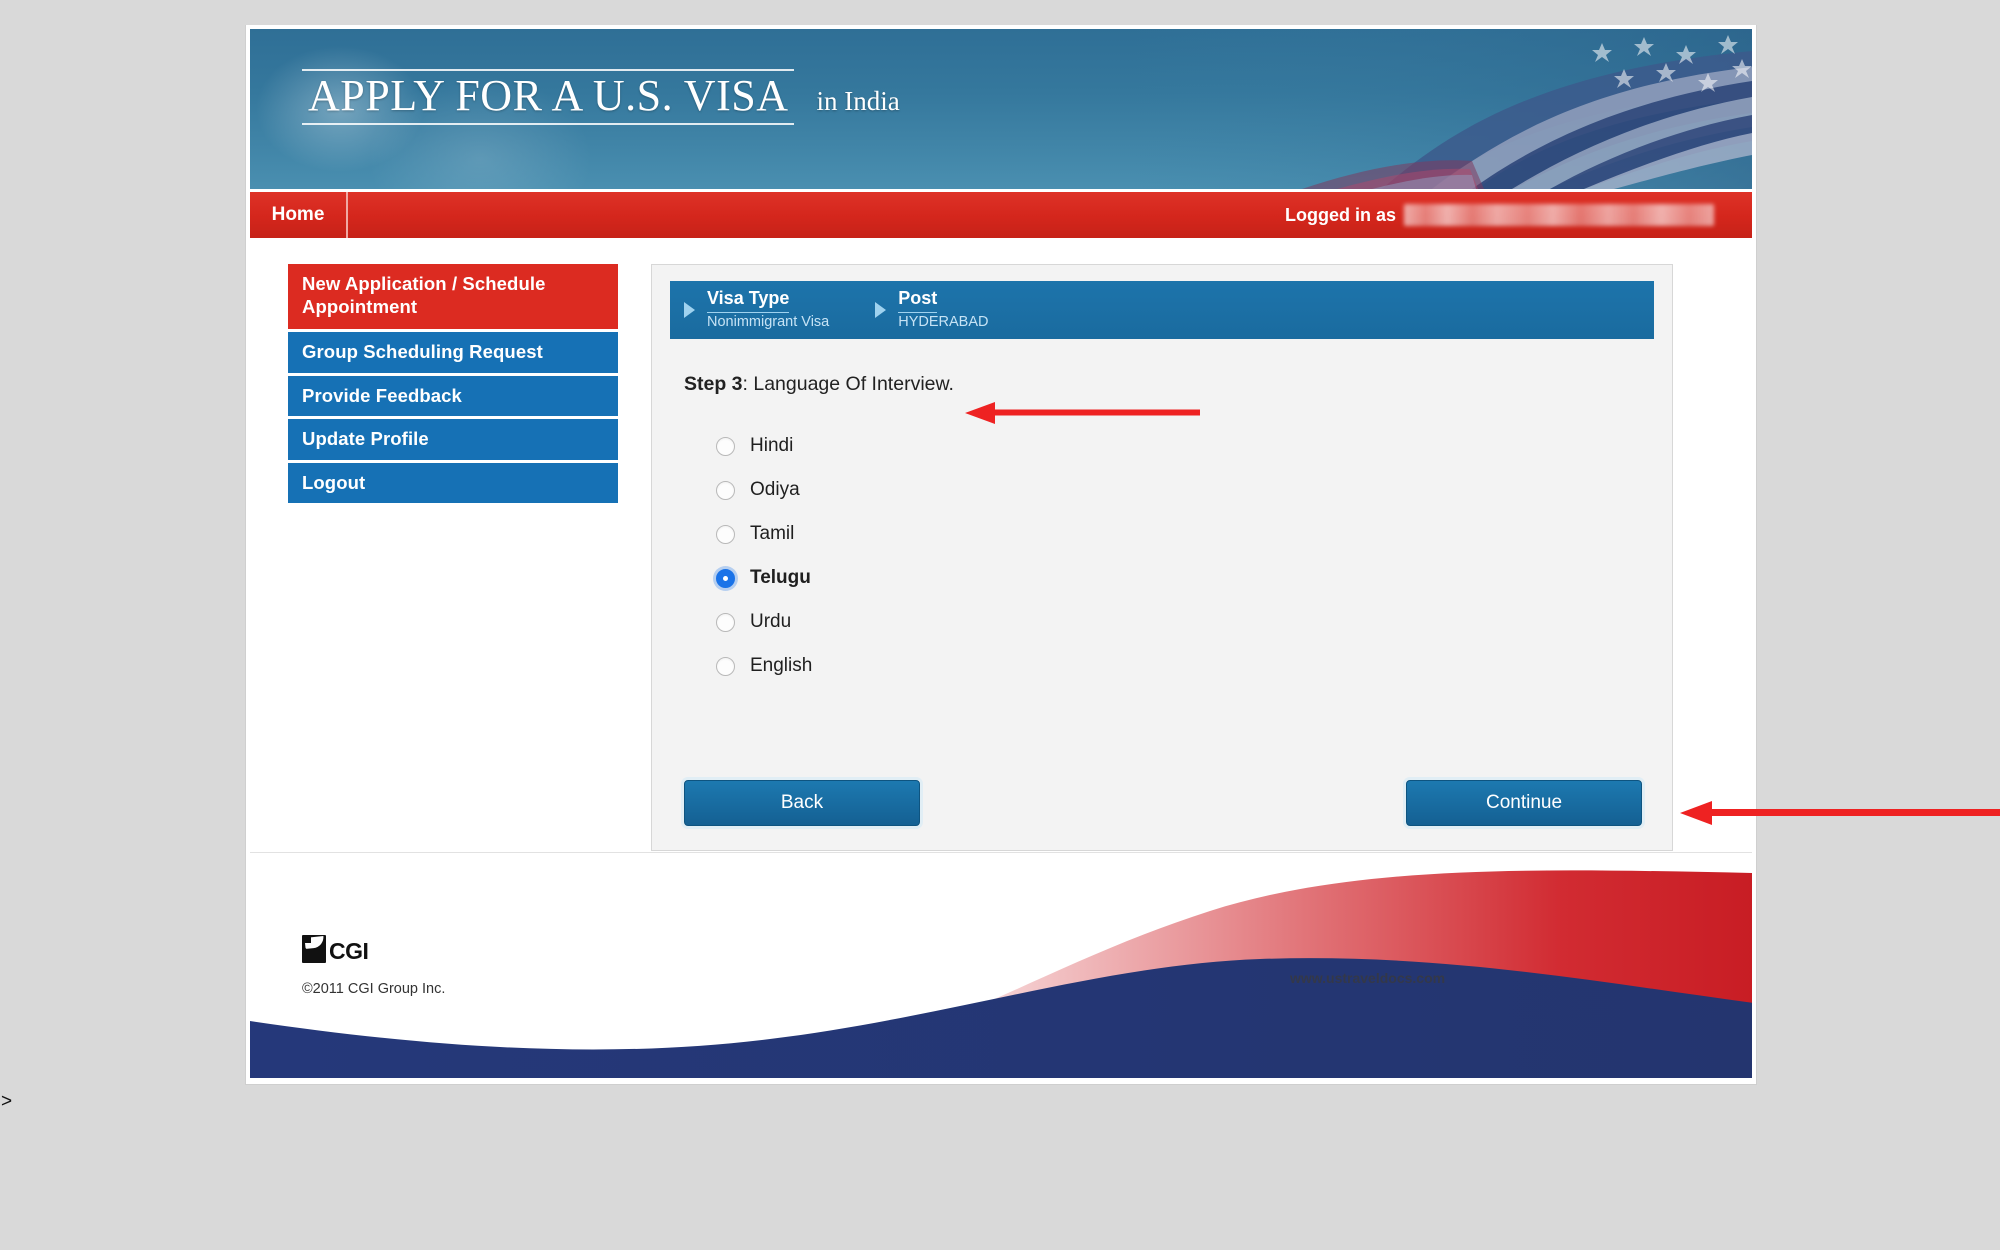  What do you see at coordinates (349, 951) in the screenshot?
I see `cgi-logo-text: CGI` at bounding box center [349, 951].